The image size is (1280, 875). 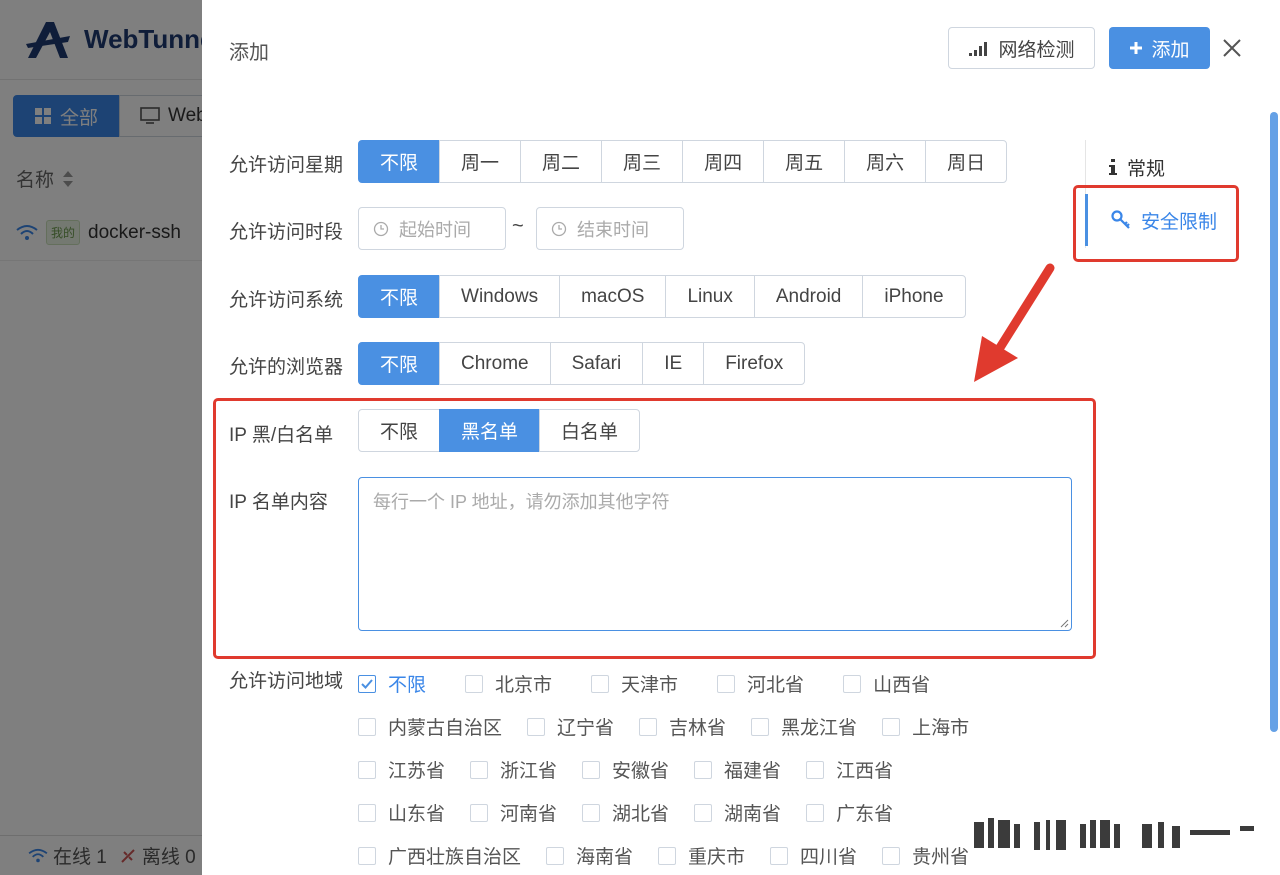 I want to click on weekday-option: 周一, so click(x=480, y=161).